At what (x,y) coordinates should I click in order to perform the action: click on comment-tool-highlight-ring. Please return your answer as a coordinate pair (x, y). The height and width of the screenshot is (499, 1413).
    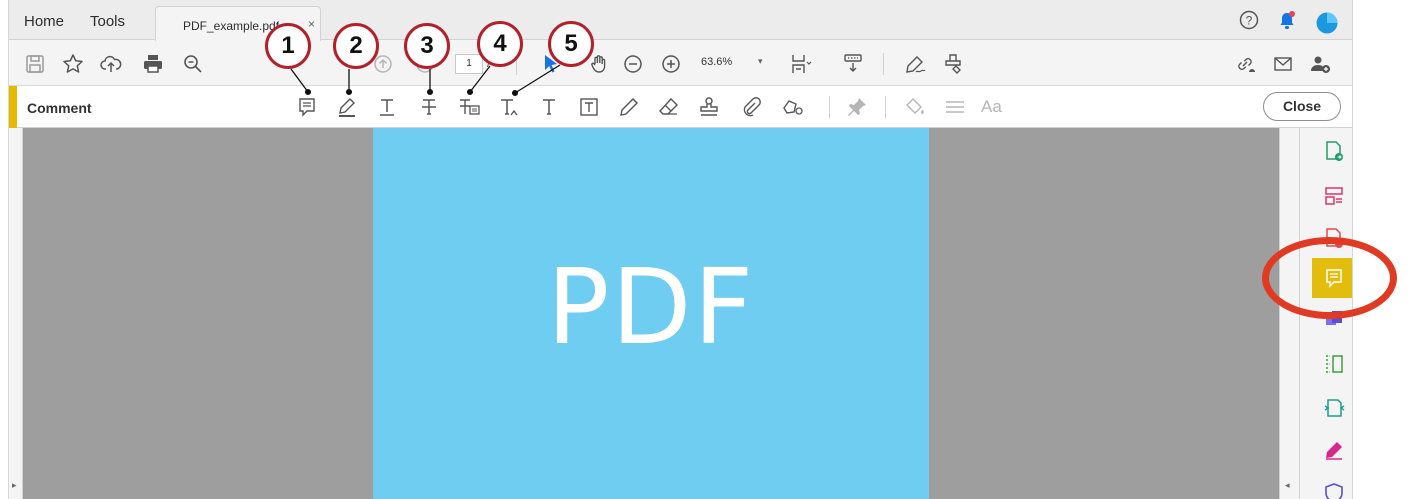
    Looking at the image, I should click on (1329, 278).